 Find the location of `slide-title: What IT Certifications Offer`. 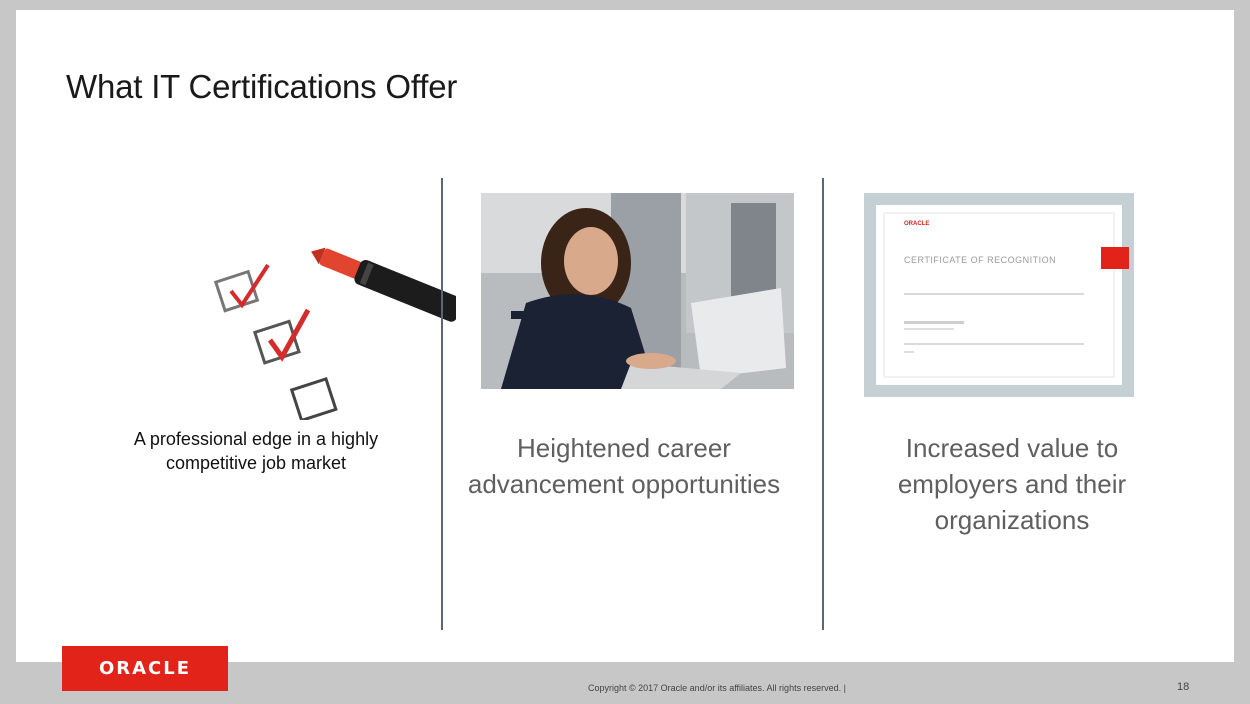

slide-title: What IT Certifications Offer is located at coordinates (262, 86).